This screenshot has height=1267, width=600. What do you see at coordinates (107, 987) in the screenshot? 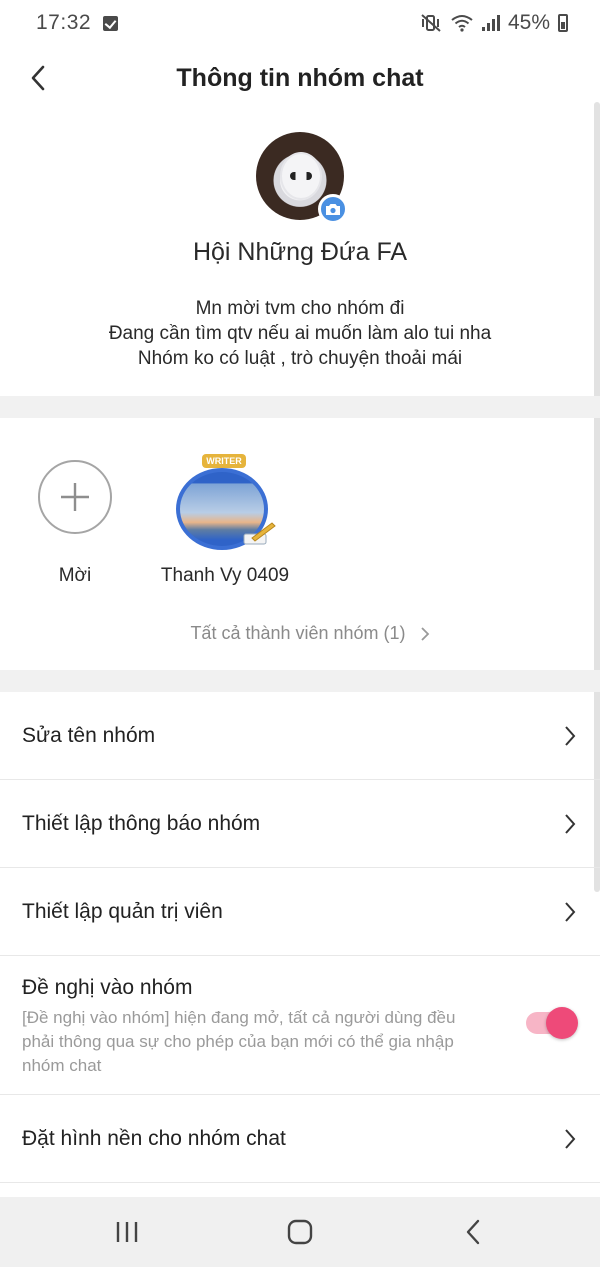
I see `join-request-label: Đề nghị vào nhóm` at bounding box center [107, 987].